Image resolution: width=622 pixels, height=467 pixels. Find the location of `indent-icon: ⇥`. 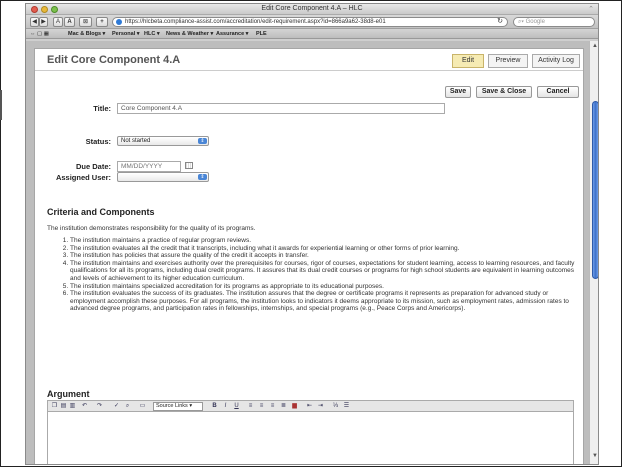

indent-icon: ⇥ is located at coordinates (320, 406).